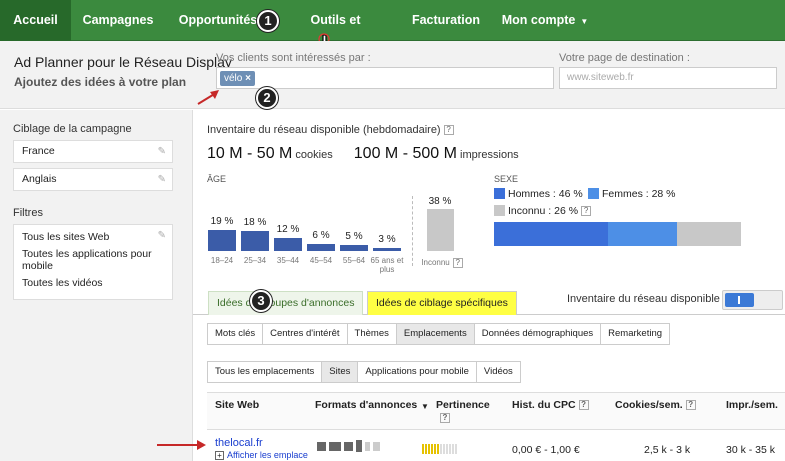  What do you see at coordinates (440, 449) in the screenshot?
I see `relevance-meter` at bounding box center [440, 449].